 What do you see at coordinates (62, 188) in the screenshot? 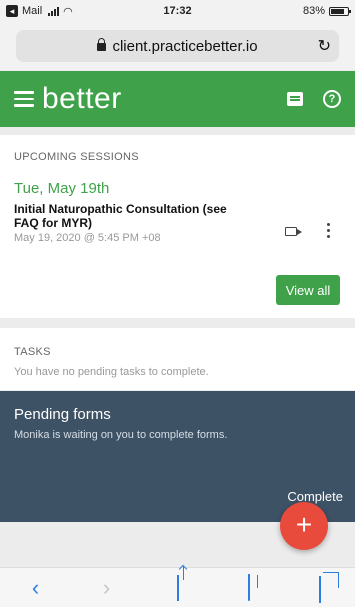
I see `session-date: Tue, May 19th` at bounding box center [62, 188].